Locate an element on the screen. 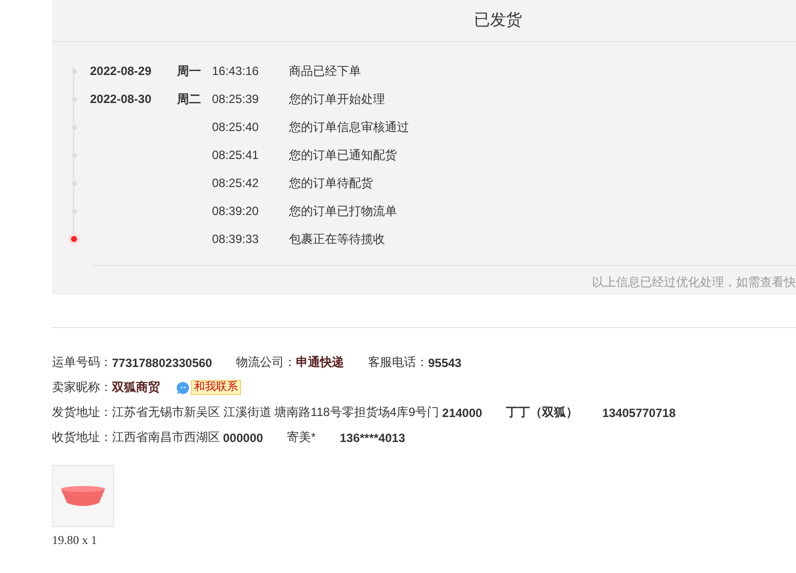  field-label: 收货地址： is located at coordinates (82, 437).